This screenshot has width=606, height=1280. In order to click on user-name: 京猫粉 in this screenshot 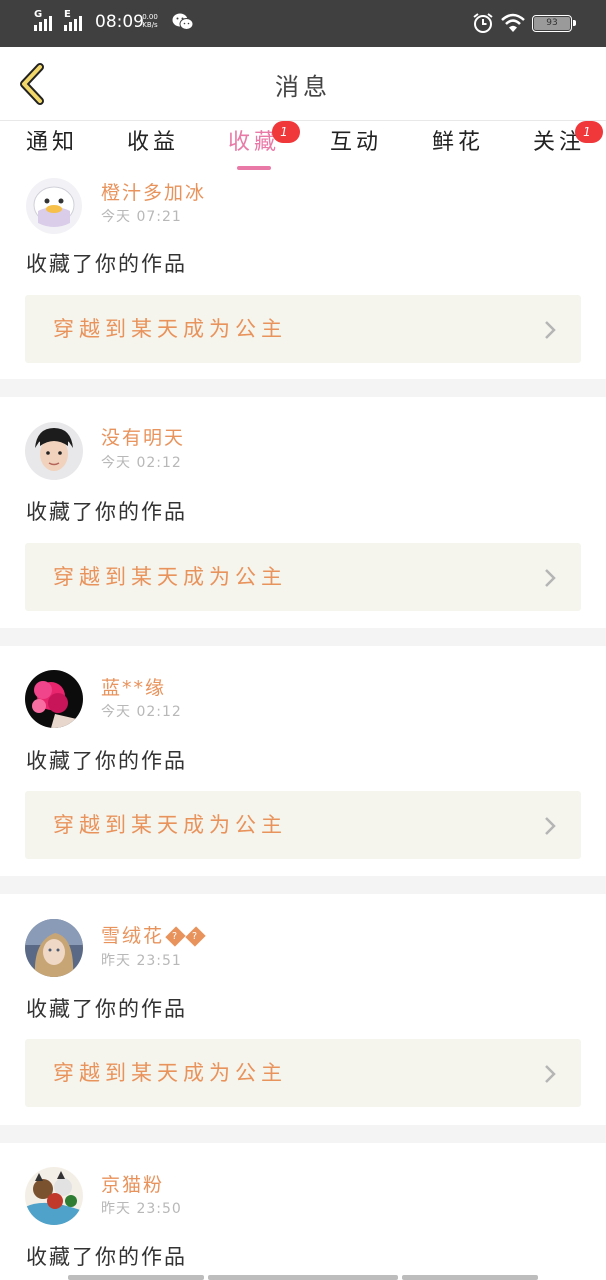, I will do `click(132, 1183)`.